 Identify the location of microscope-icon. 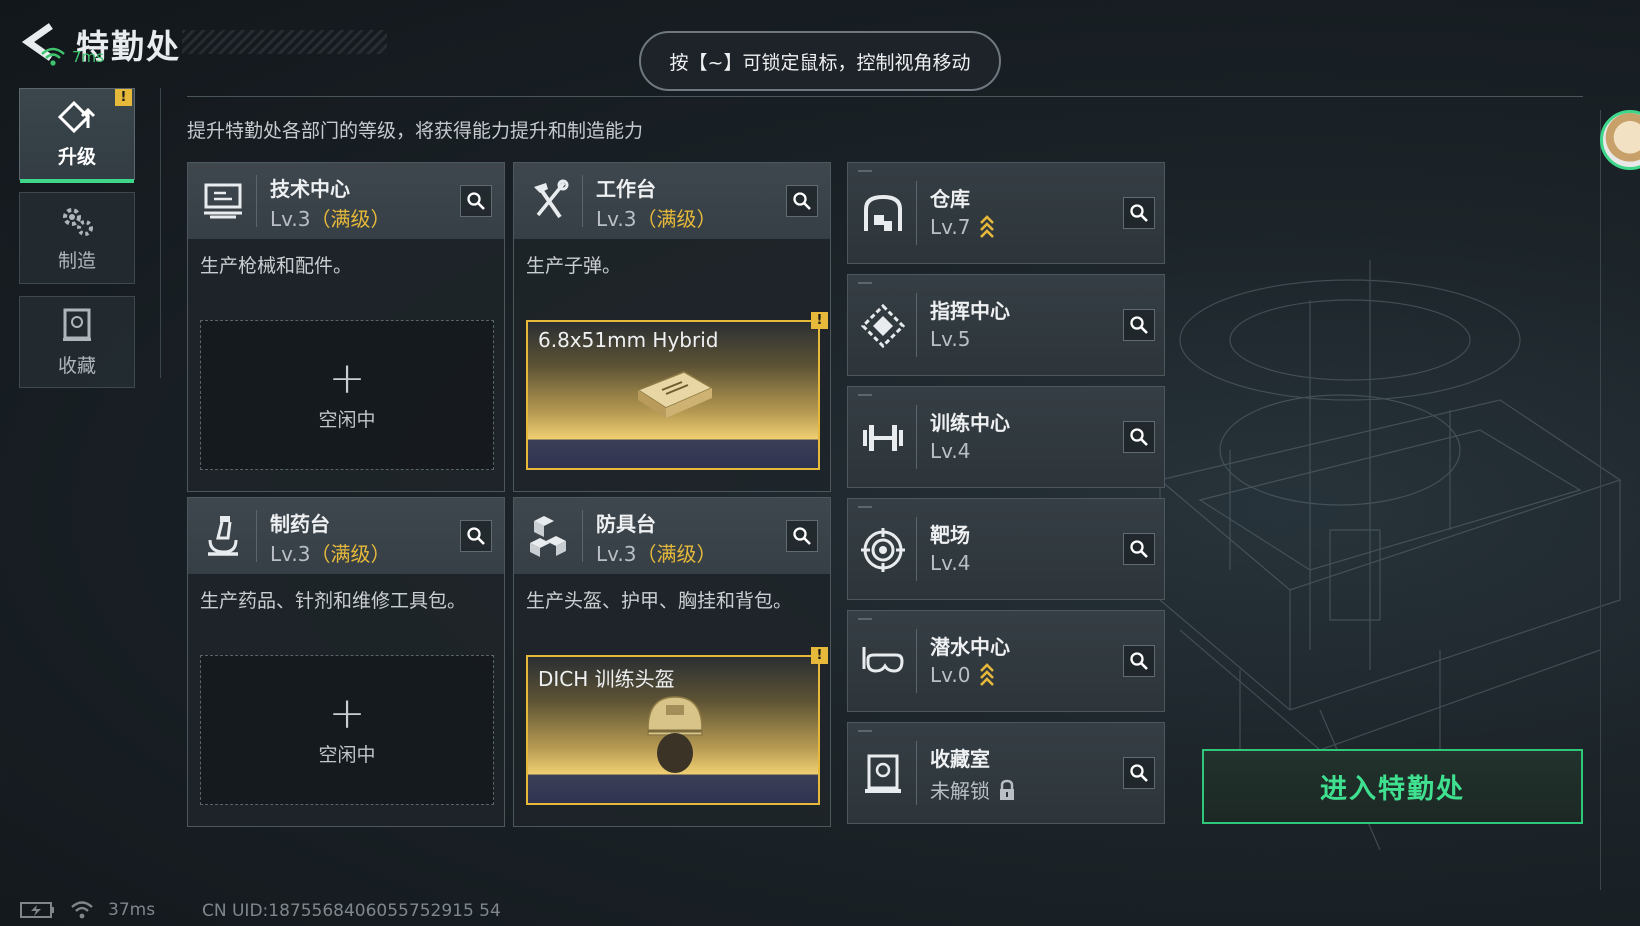
(223, 536).